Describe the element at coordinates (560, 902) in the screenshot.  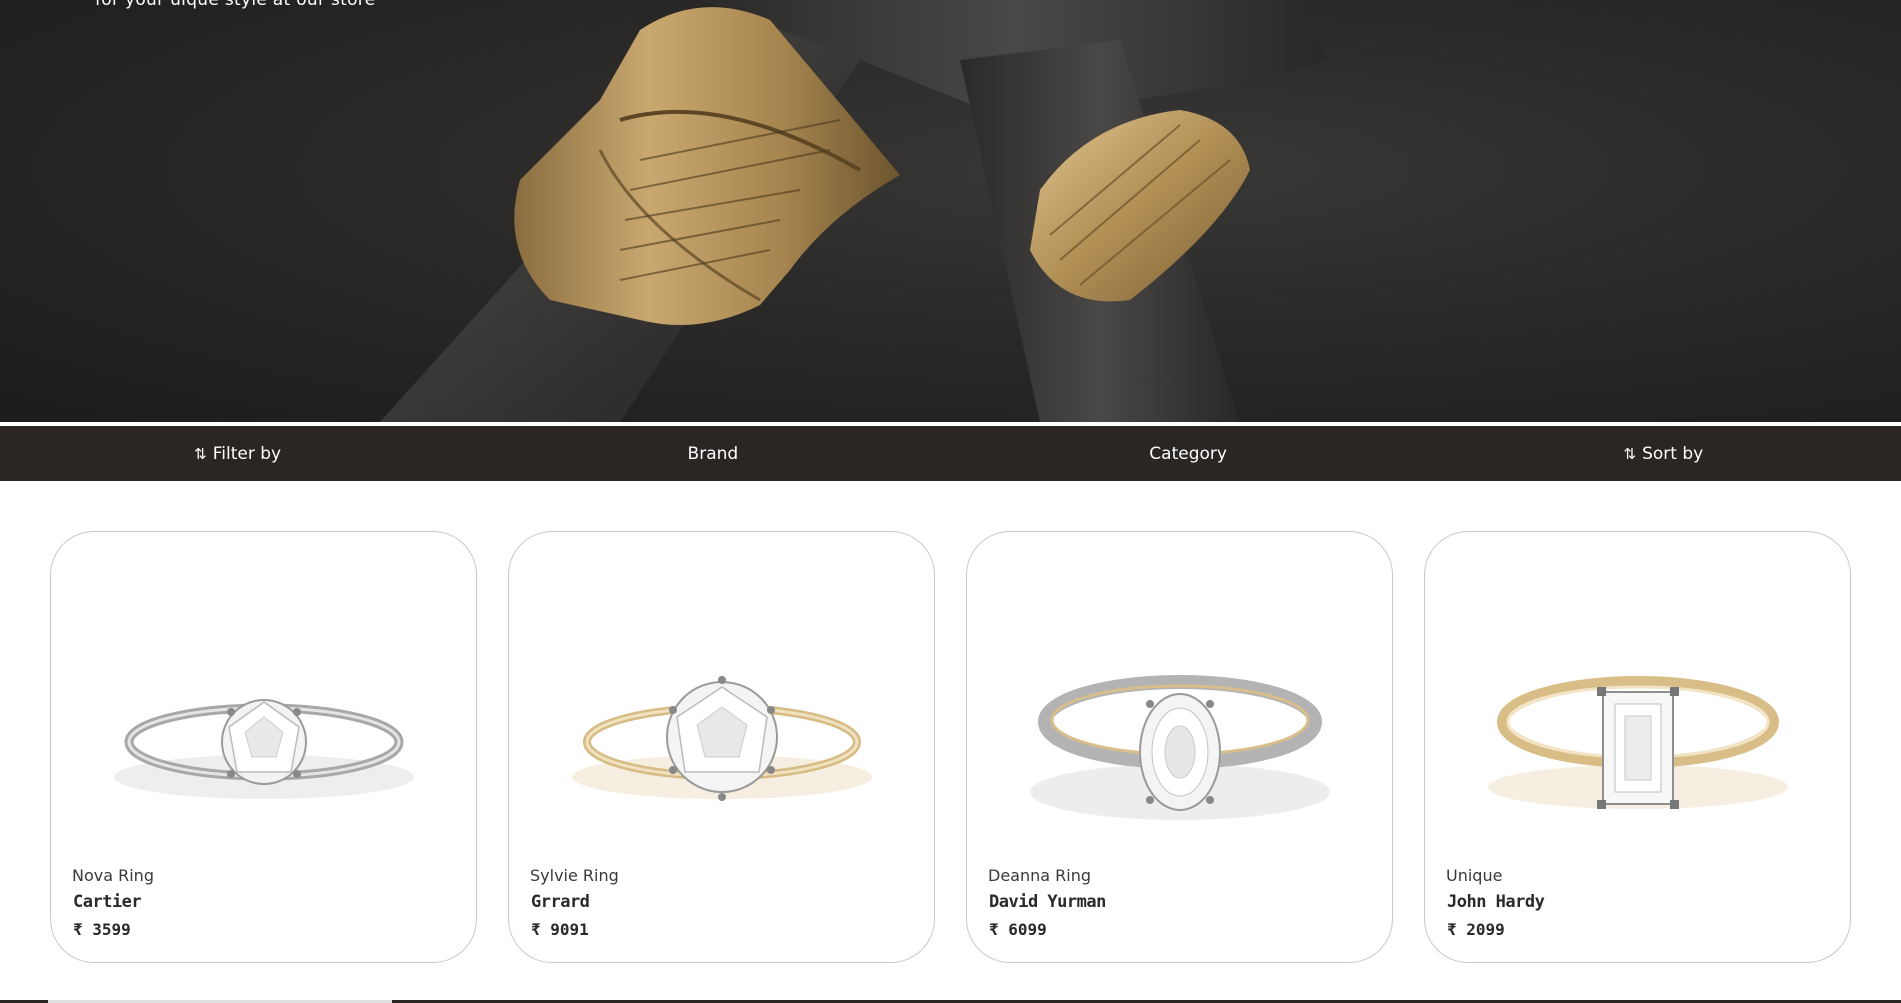
I see `product-brand: Grrard` at that location.